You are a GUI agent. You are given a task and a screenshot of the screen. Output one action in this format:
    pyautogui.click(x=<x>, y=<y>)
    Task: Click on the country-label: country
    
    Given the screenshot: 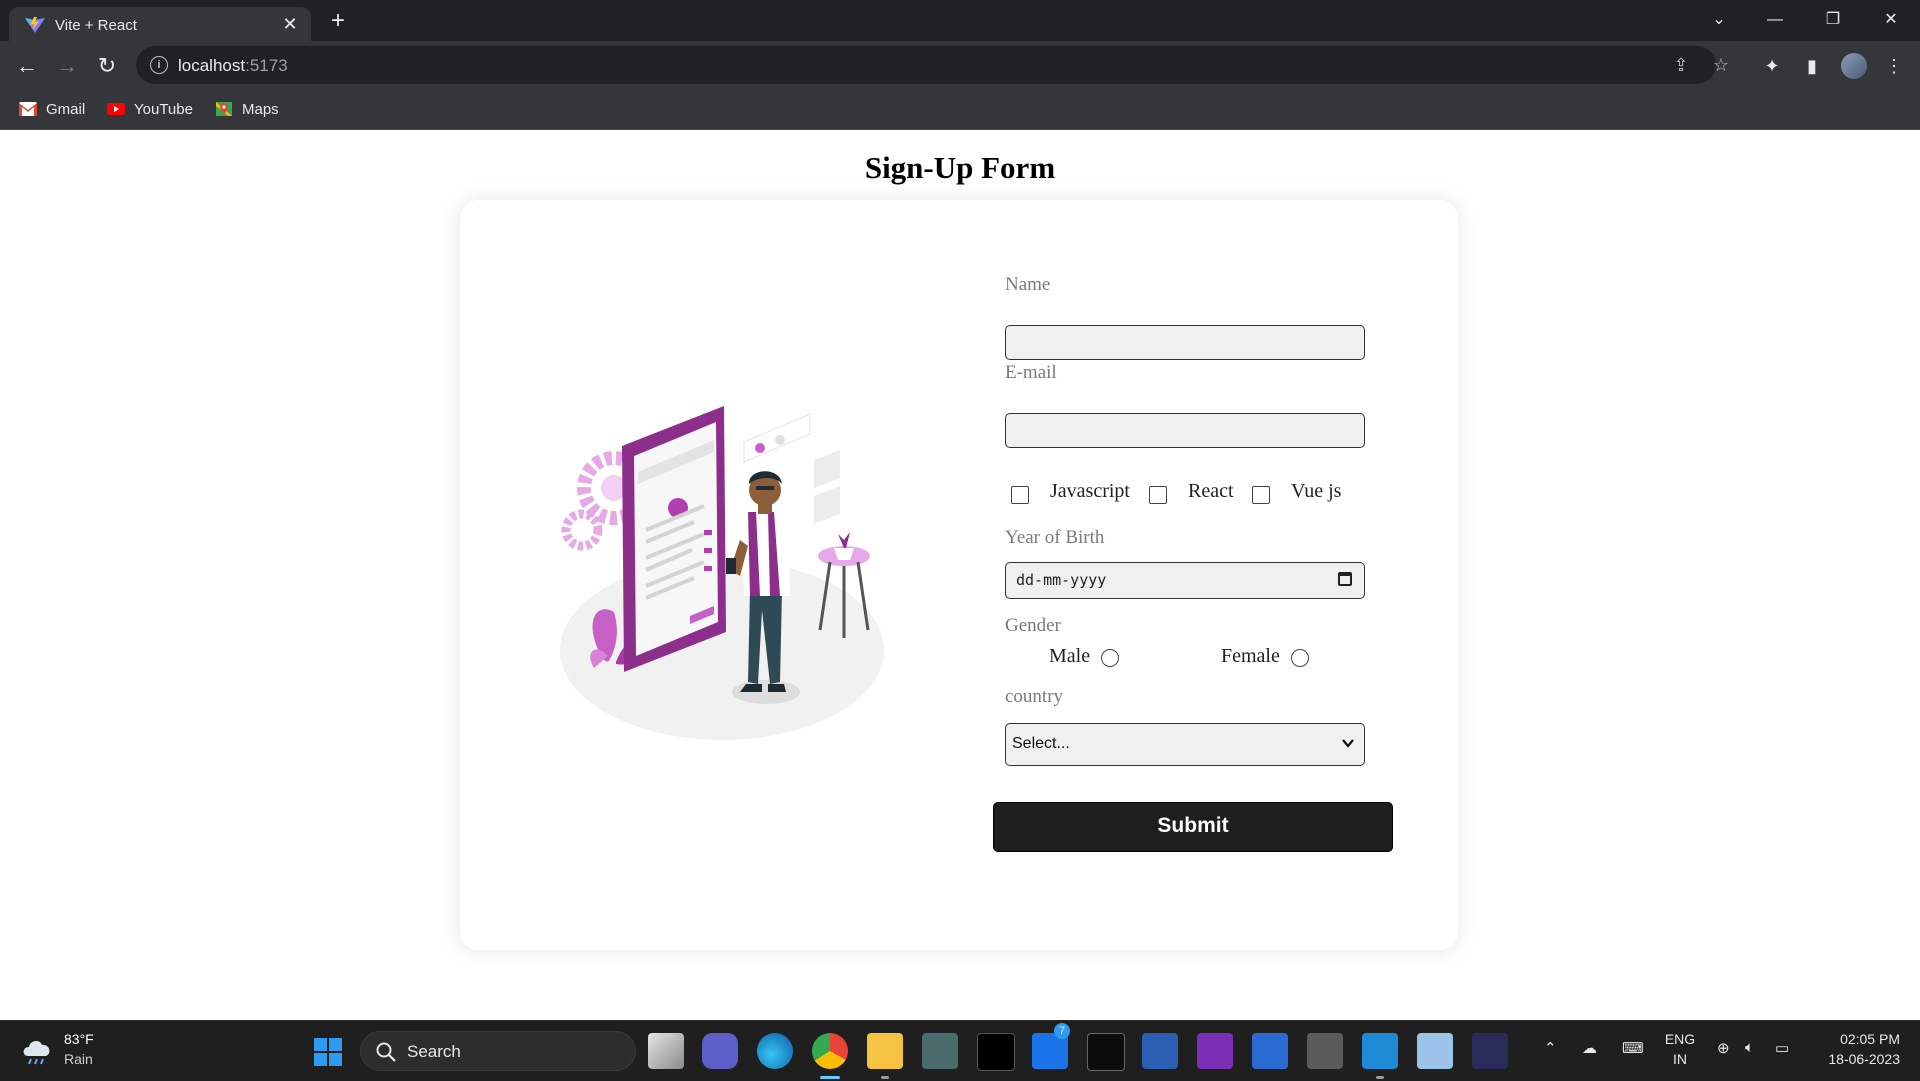 What is the action you would take?
    pyautogui.click(x=1034, y=696)
    